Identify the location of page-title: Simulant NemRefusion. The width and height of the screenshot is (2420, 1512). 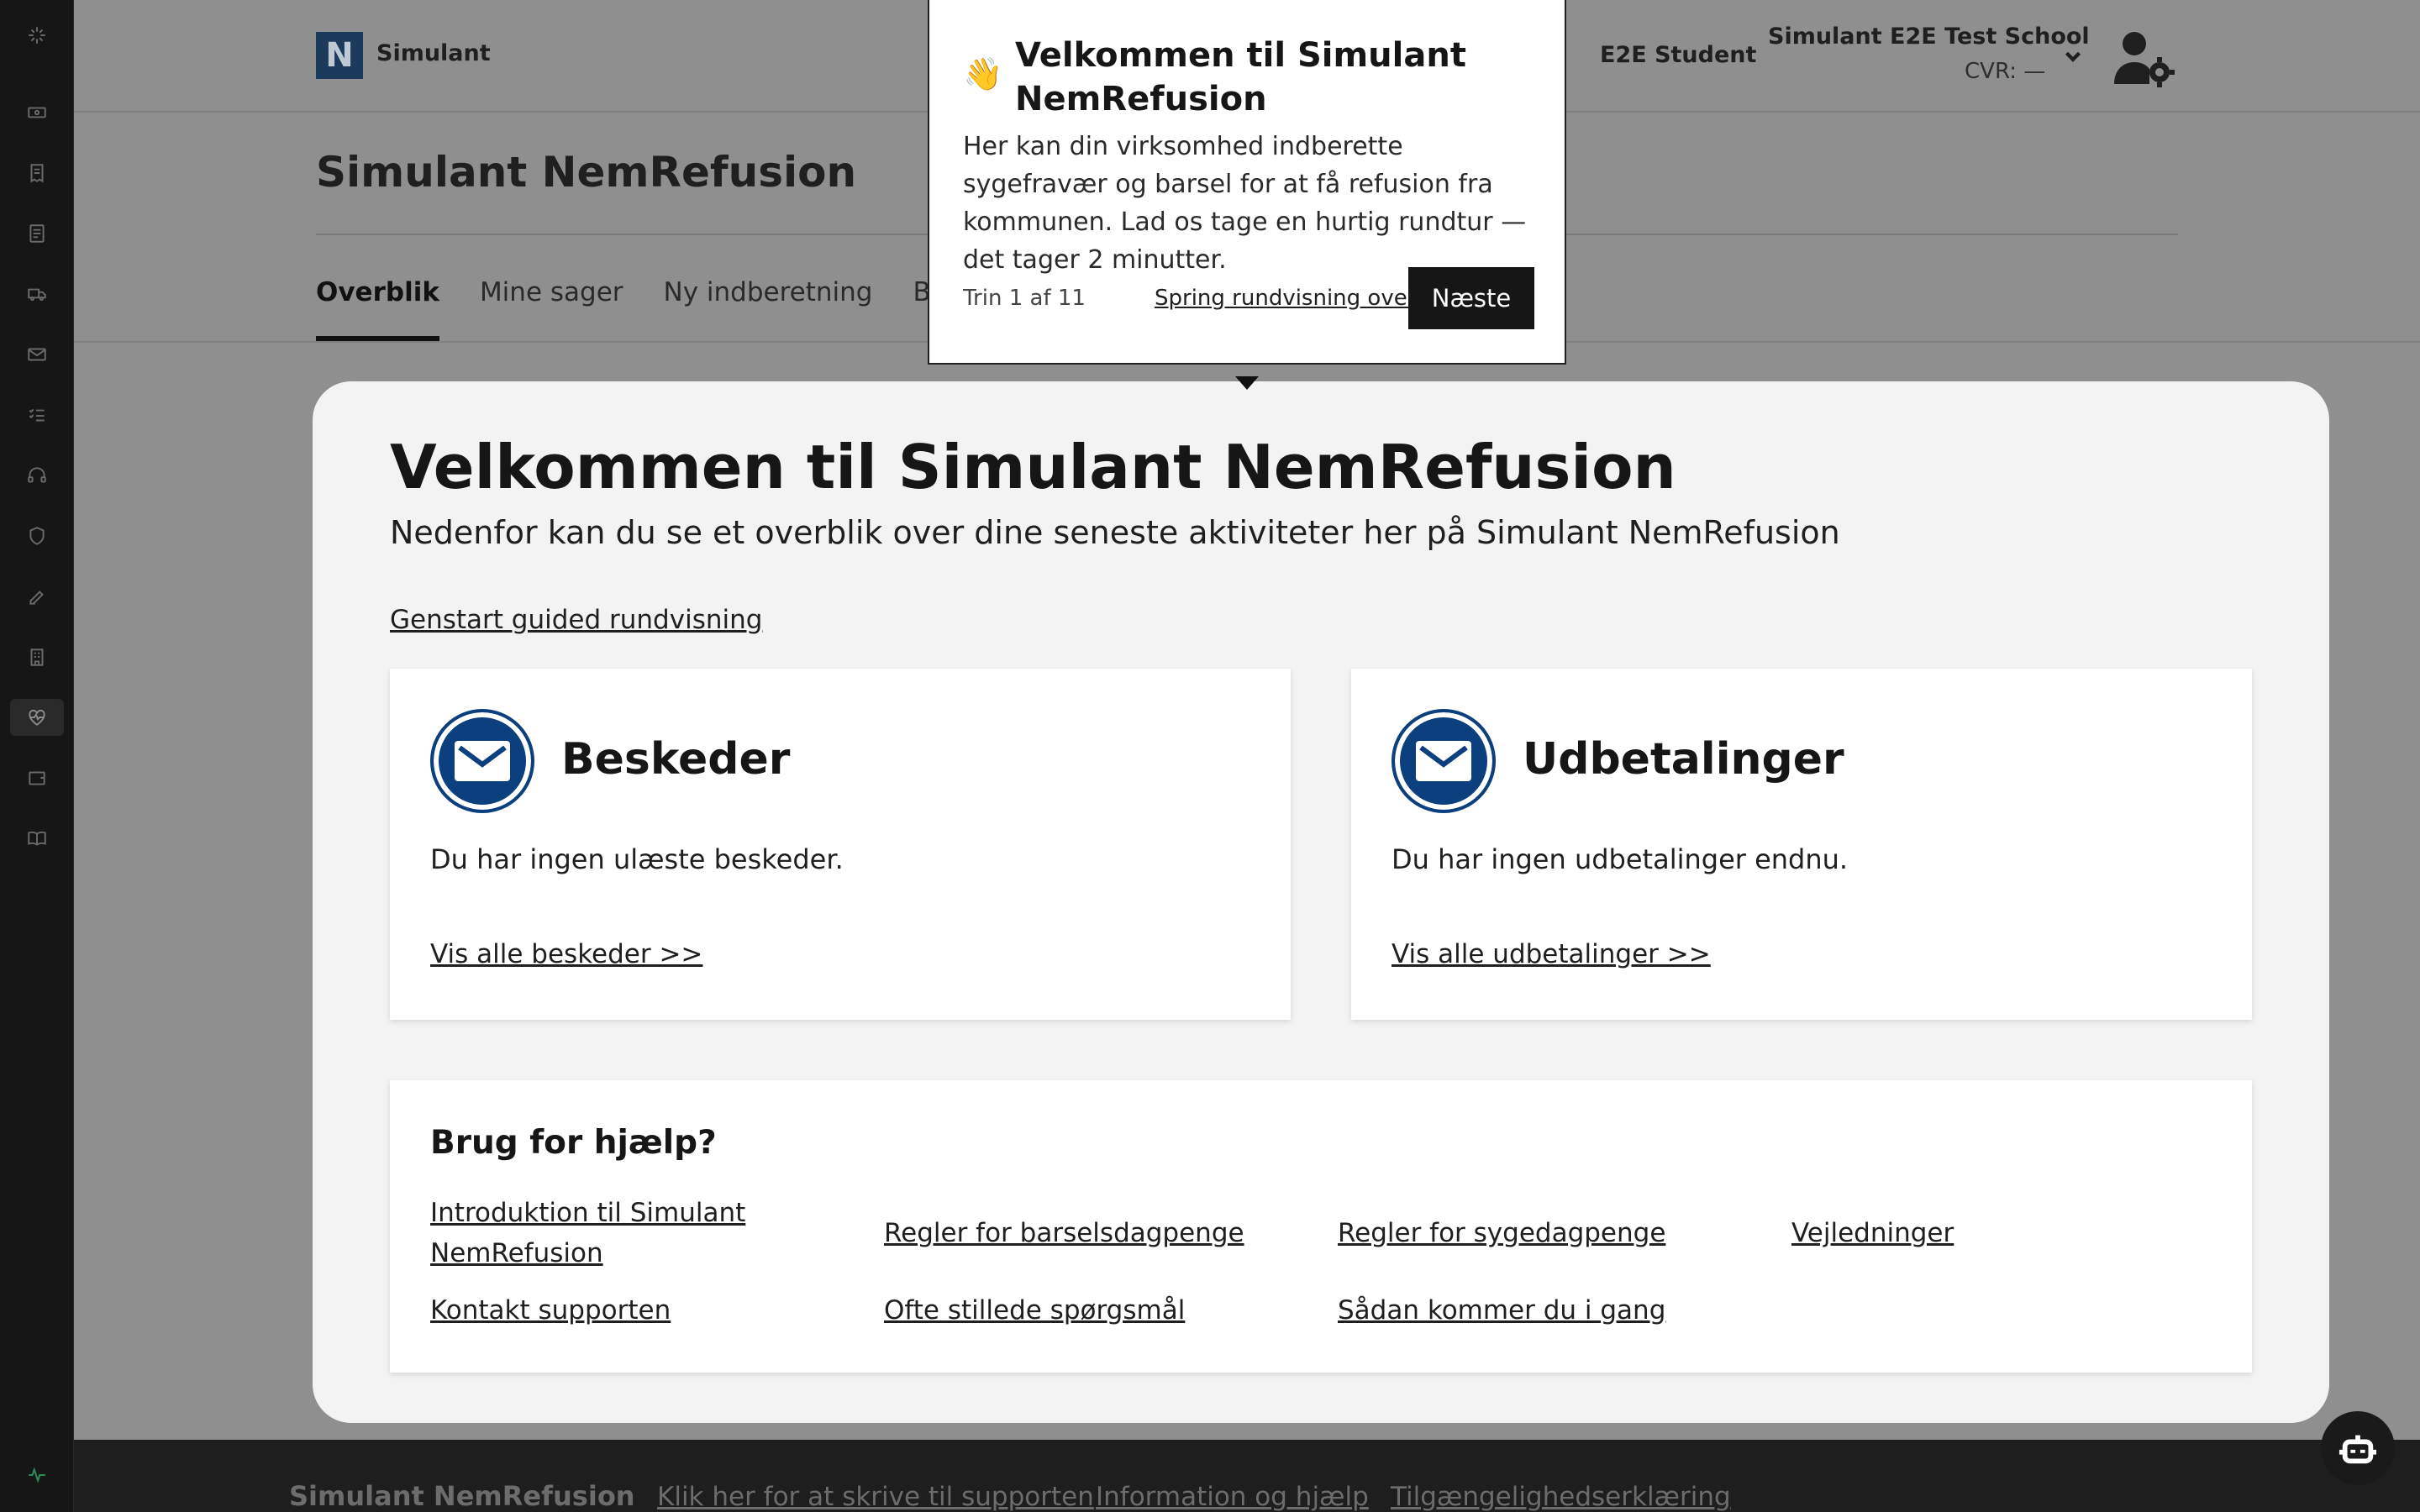
(586, 172).